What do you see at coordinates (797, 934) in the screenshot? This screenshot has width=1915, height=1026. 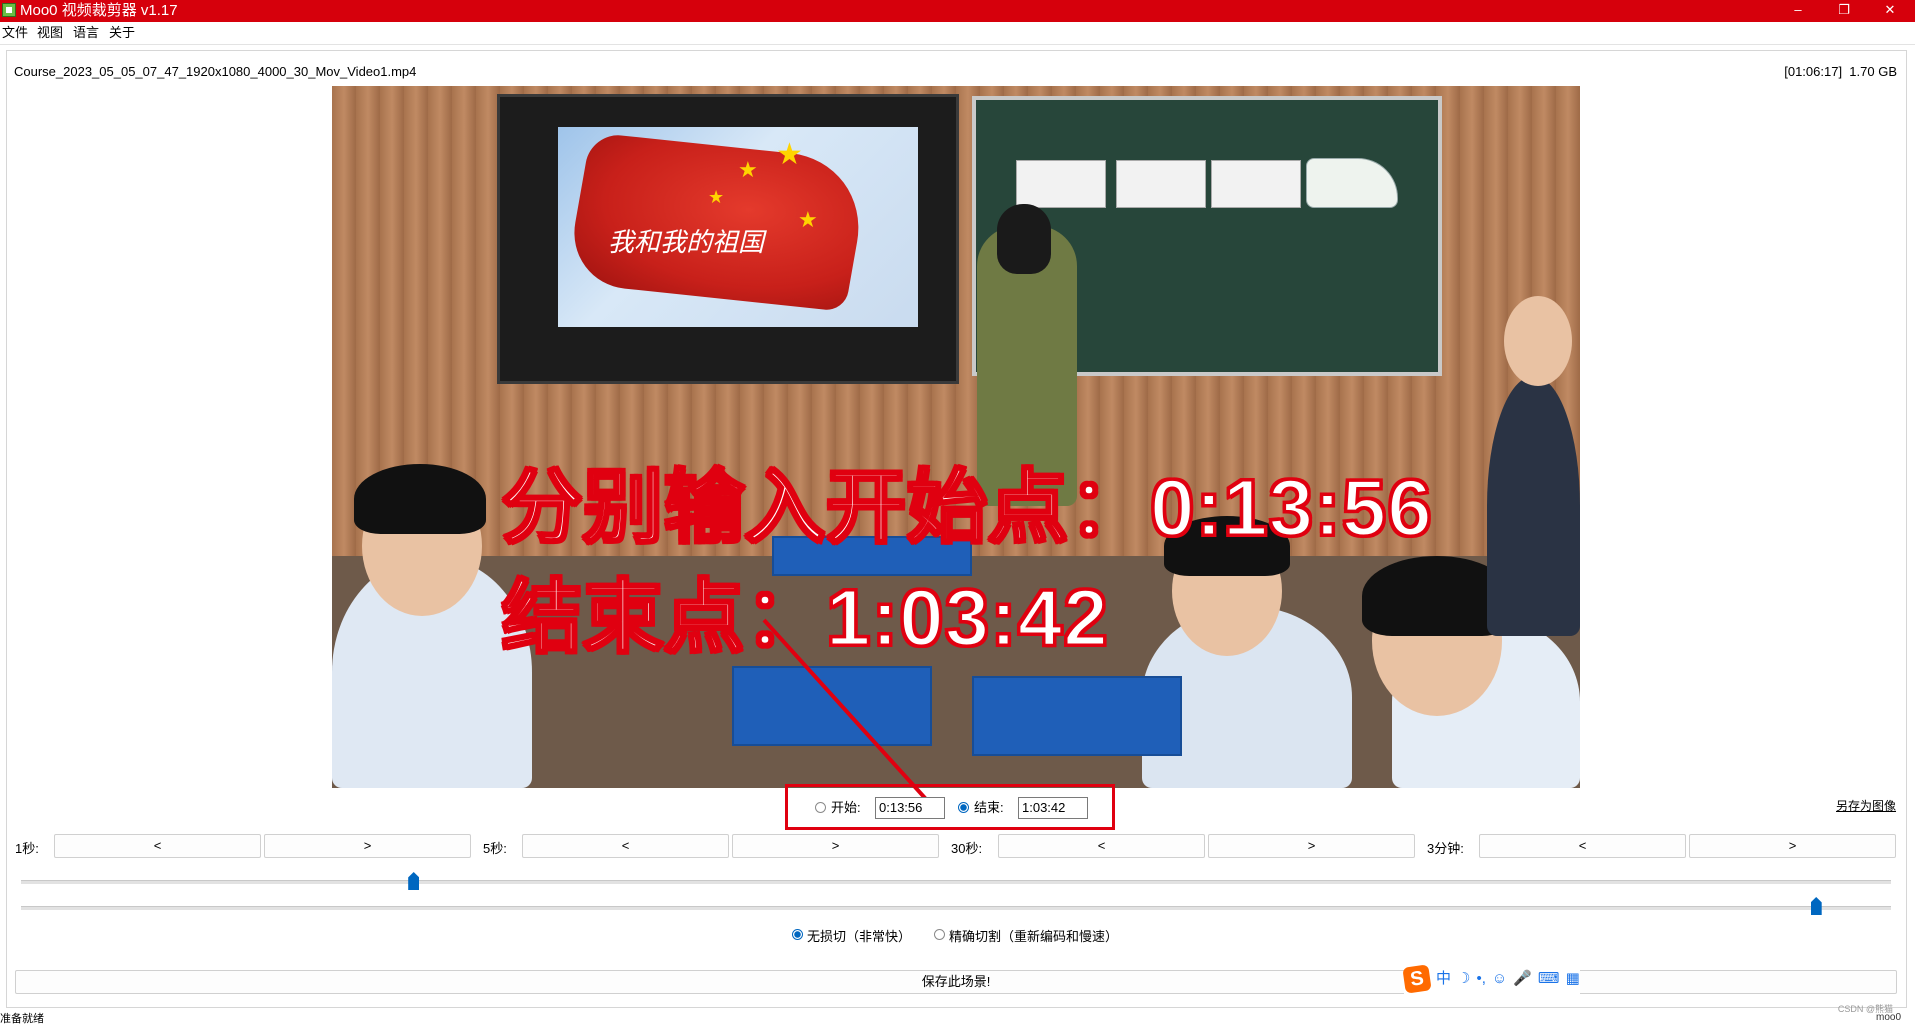 I see `lossless-radio` at bounding box center [797, 934].